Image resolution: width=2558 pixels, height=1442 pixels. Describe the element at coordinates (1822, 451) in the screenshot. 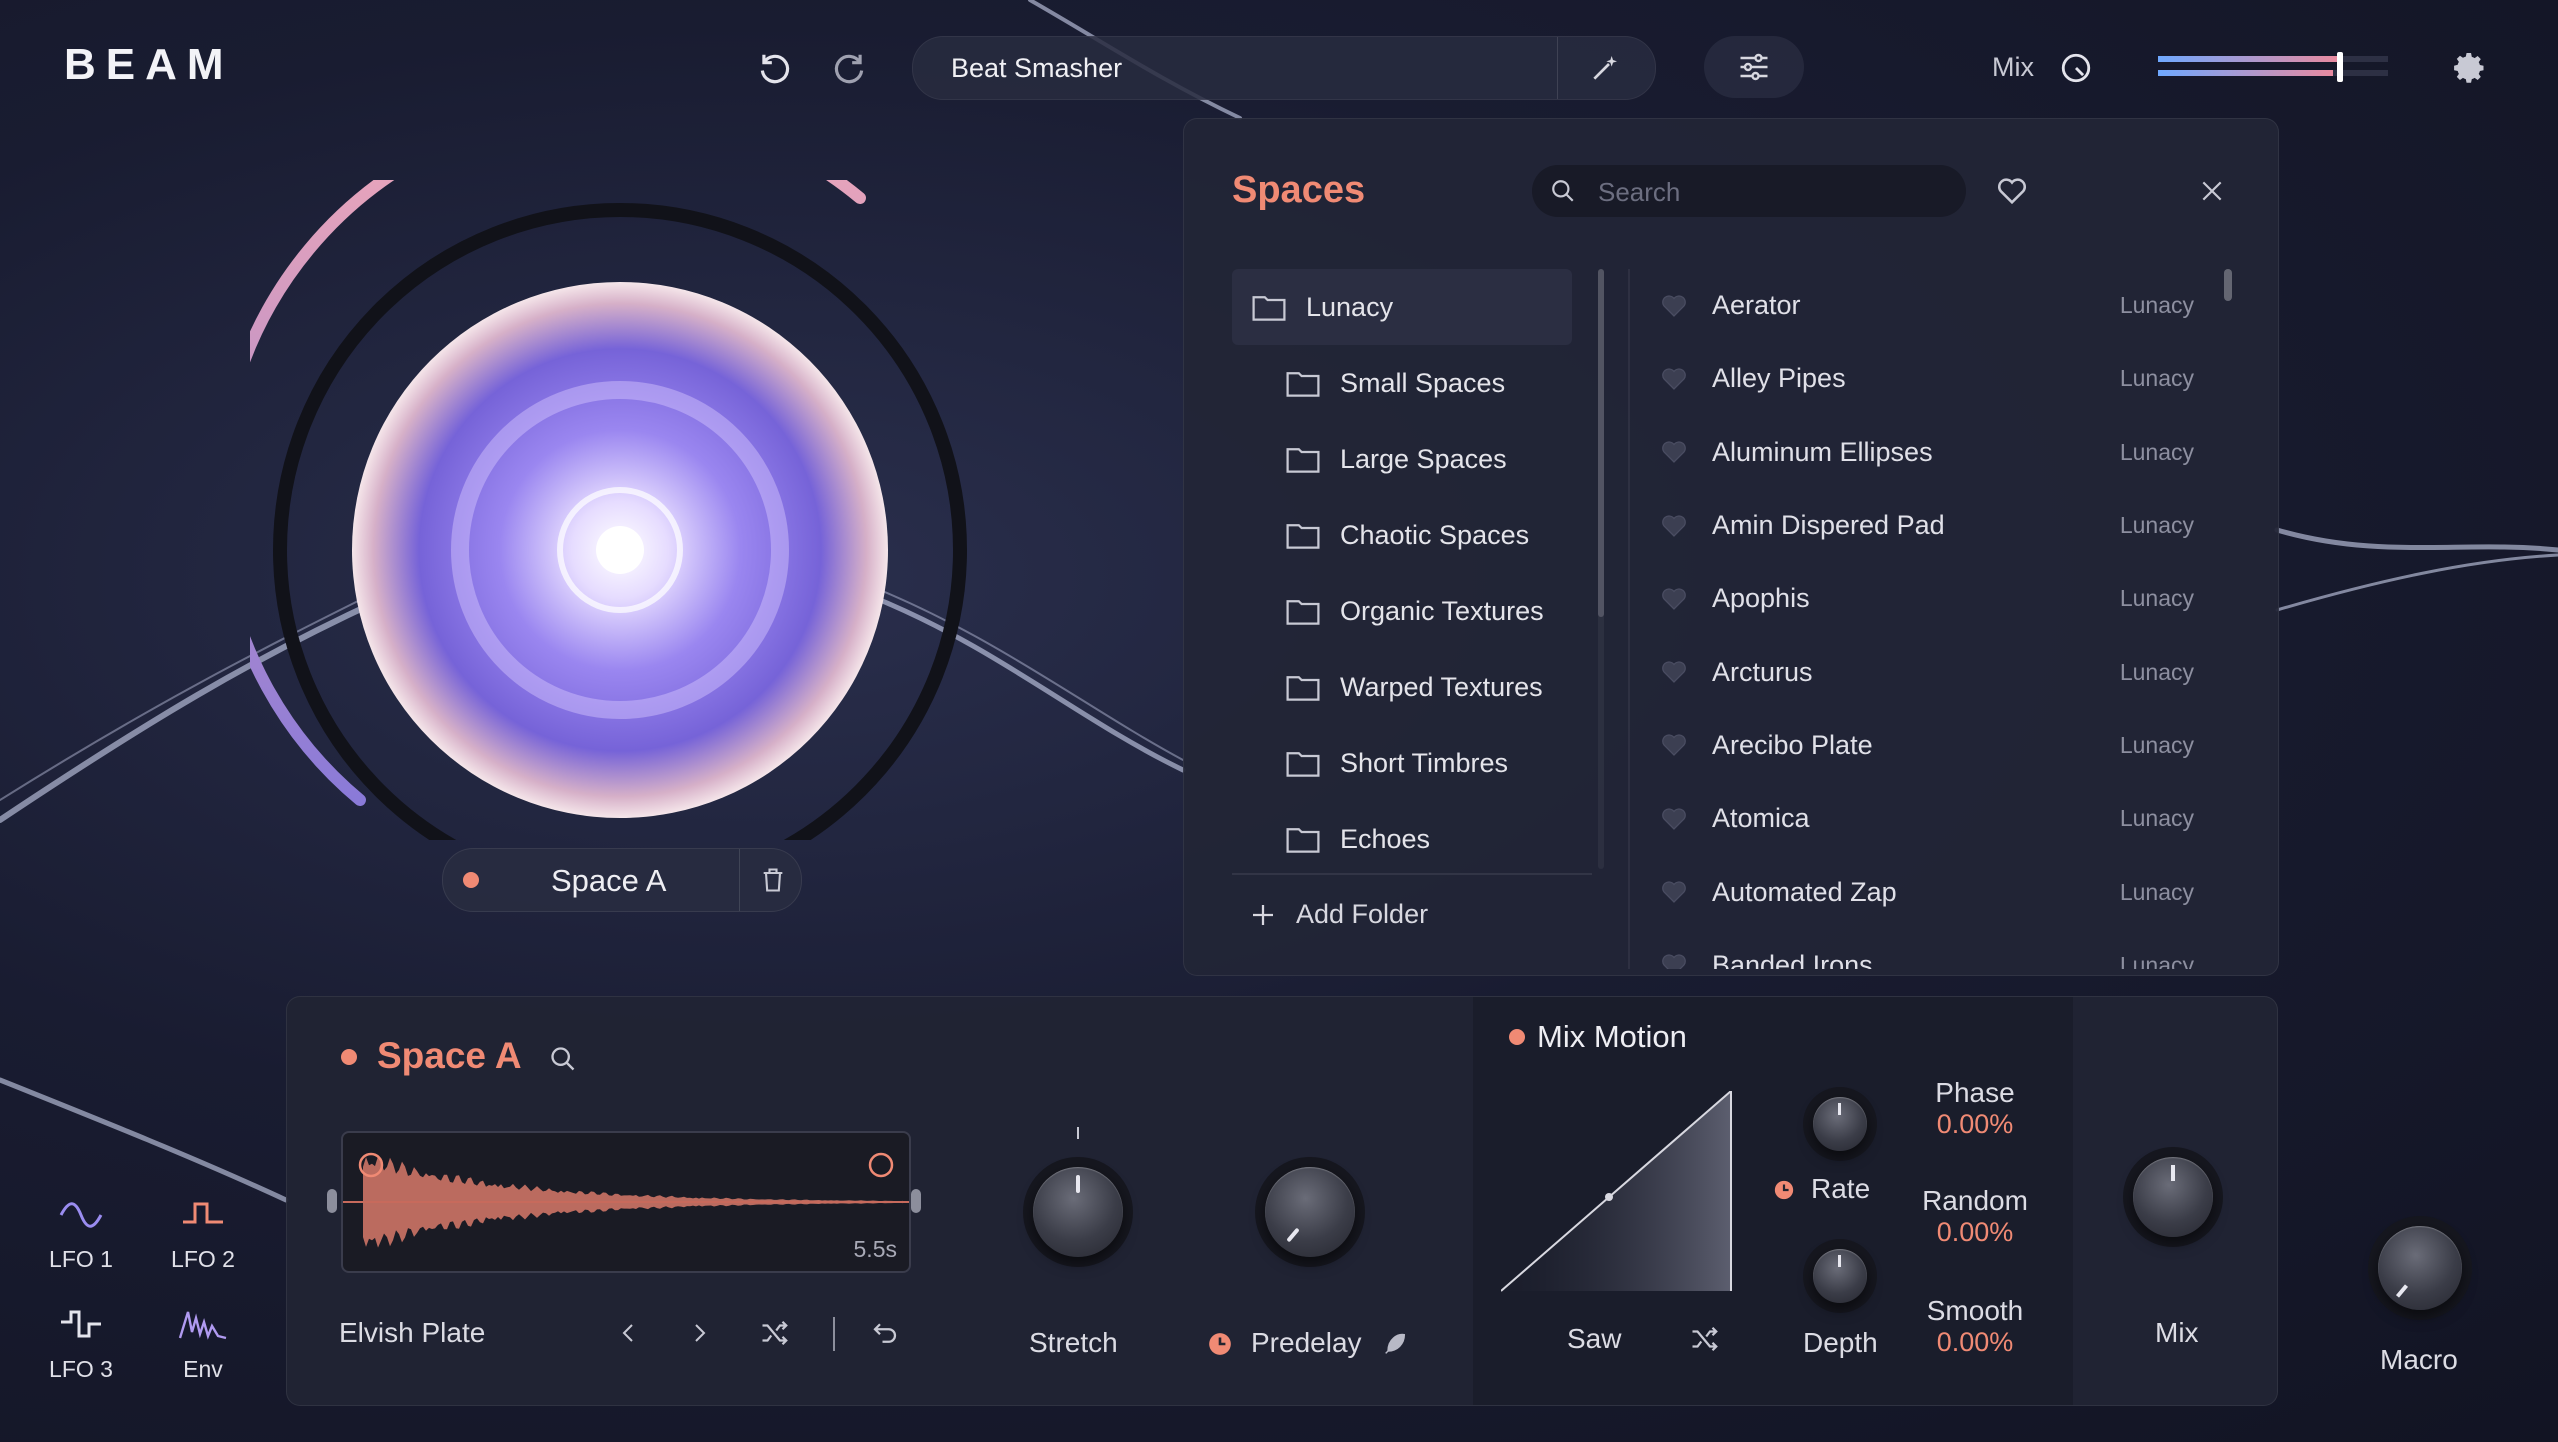

I see `space-preset-name: Aluminum Ellipses` at that location.